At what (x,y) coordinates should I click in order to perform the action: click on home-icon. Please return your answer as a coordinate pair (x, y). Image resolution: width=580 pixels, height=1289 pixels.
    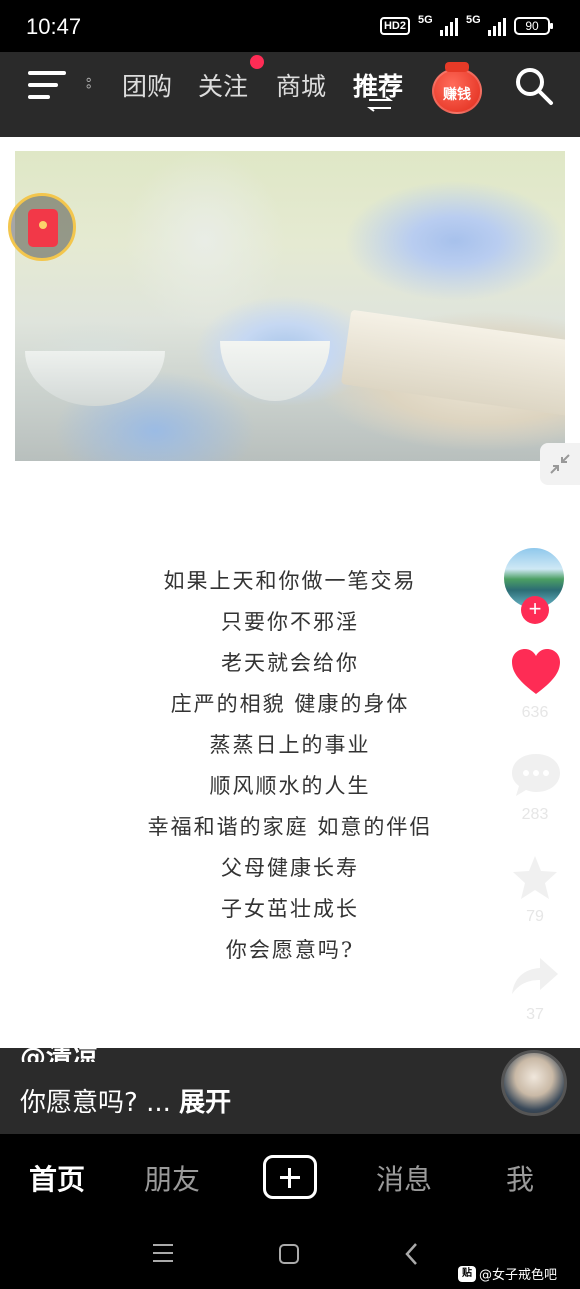
    Looking at the image, I should click on (289, 1254).